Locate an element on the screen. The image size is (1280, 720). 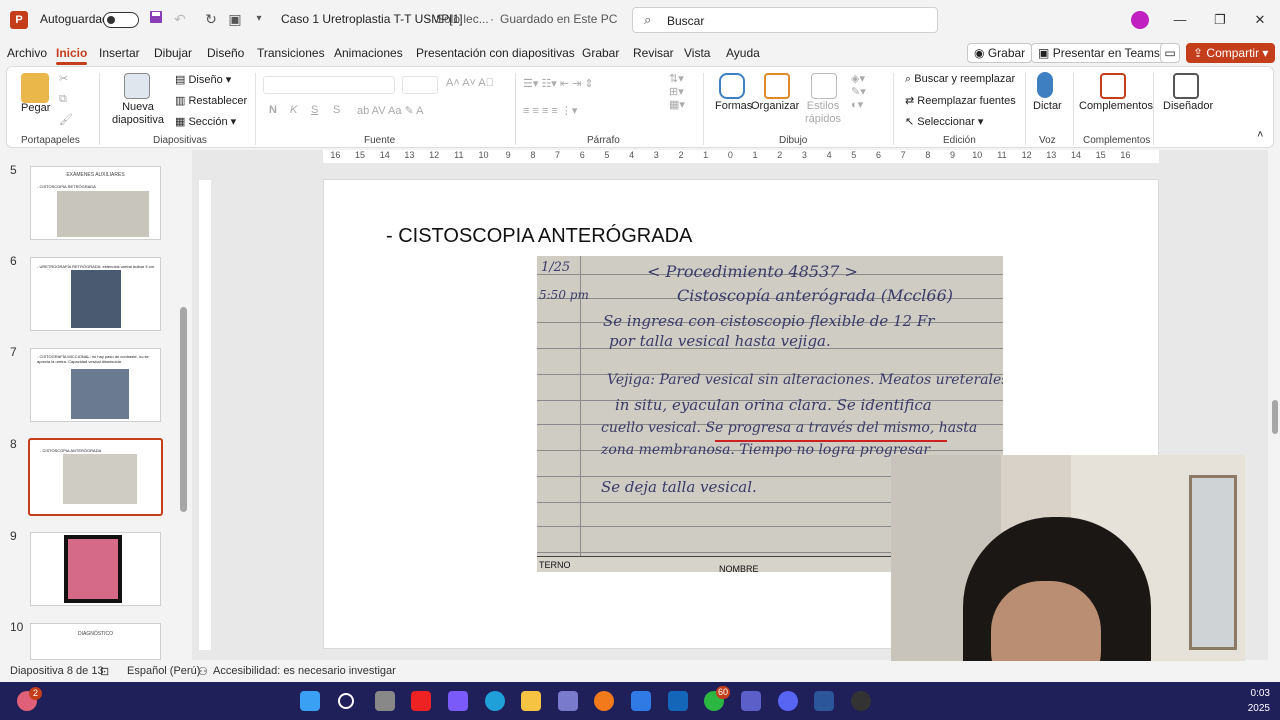
shapes-icon is located at coordinates (732, 86).